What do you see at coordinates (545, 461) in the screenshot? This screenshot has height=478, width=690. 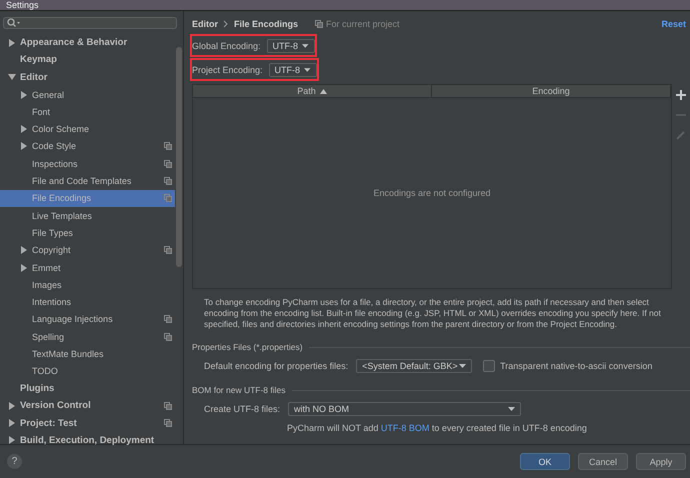 I see `ok-button: OK` at bounding box center [545, 461].